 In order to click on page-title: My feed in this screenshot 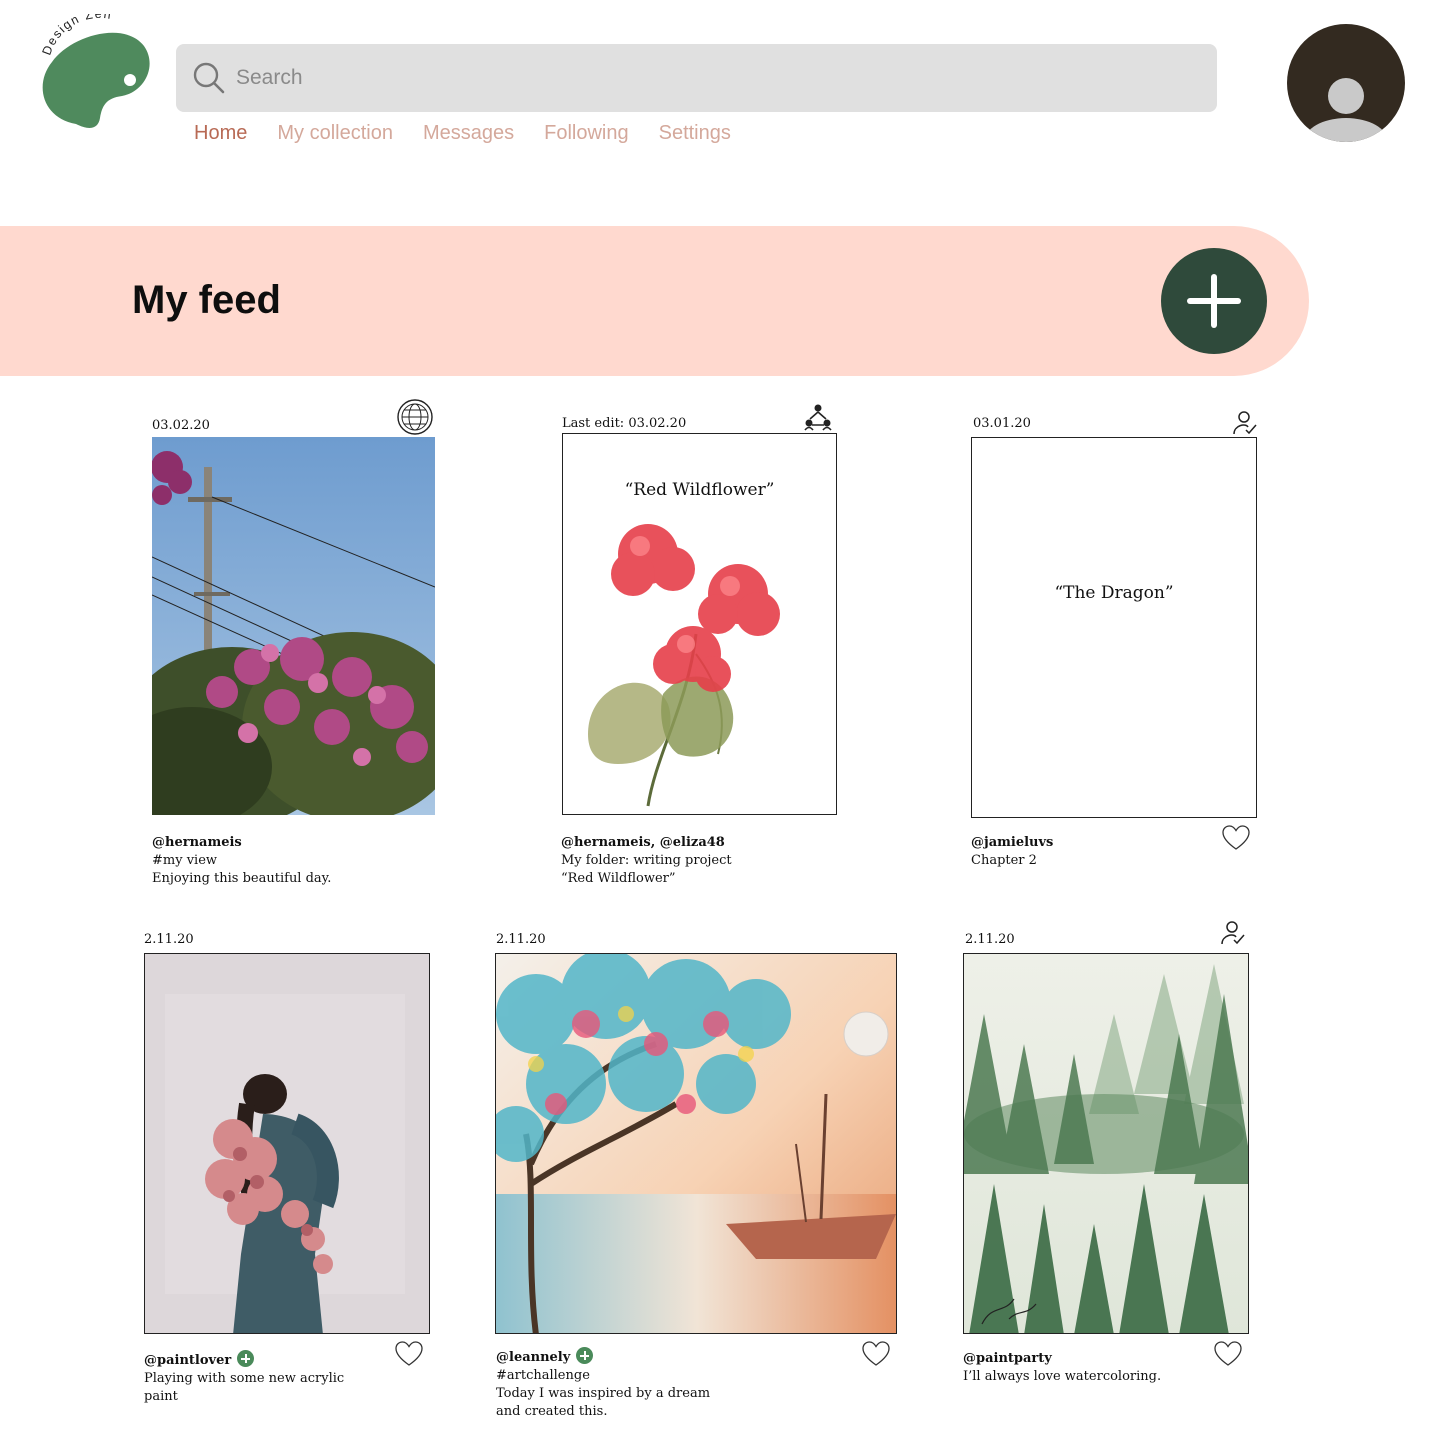, I will do `click(206, 300)`.